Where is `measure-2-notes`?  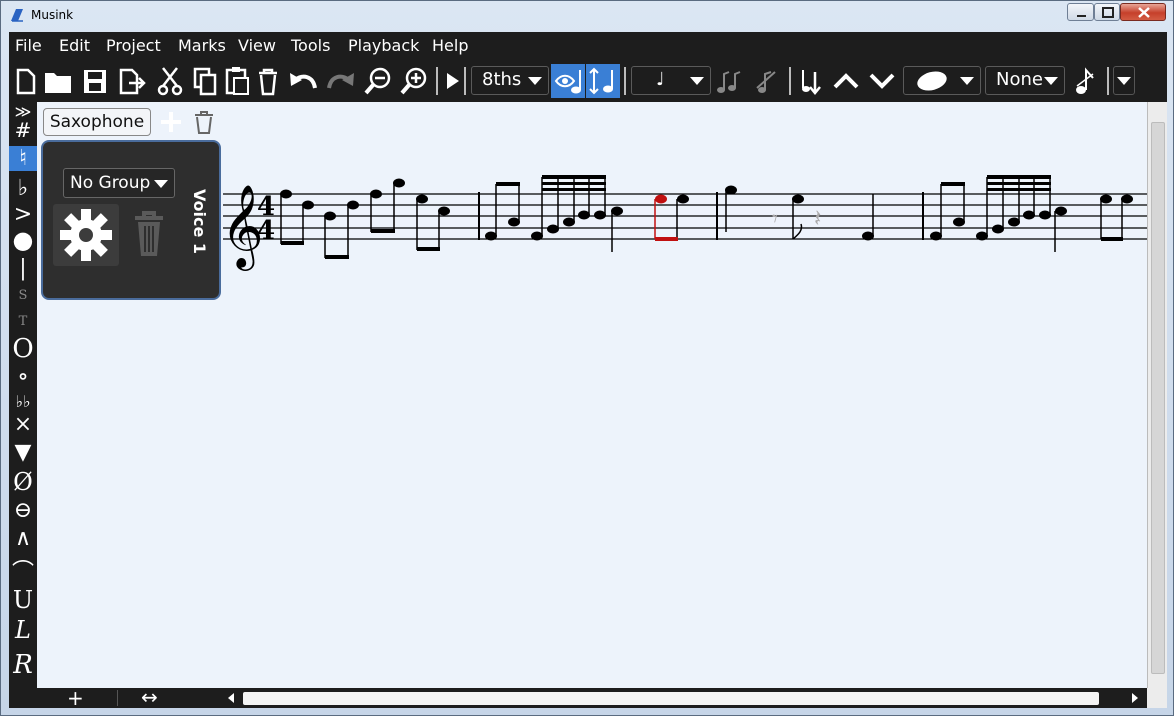 measure-2-notes is located at coordinates (554, 223).